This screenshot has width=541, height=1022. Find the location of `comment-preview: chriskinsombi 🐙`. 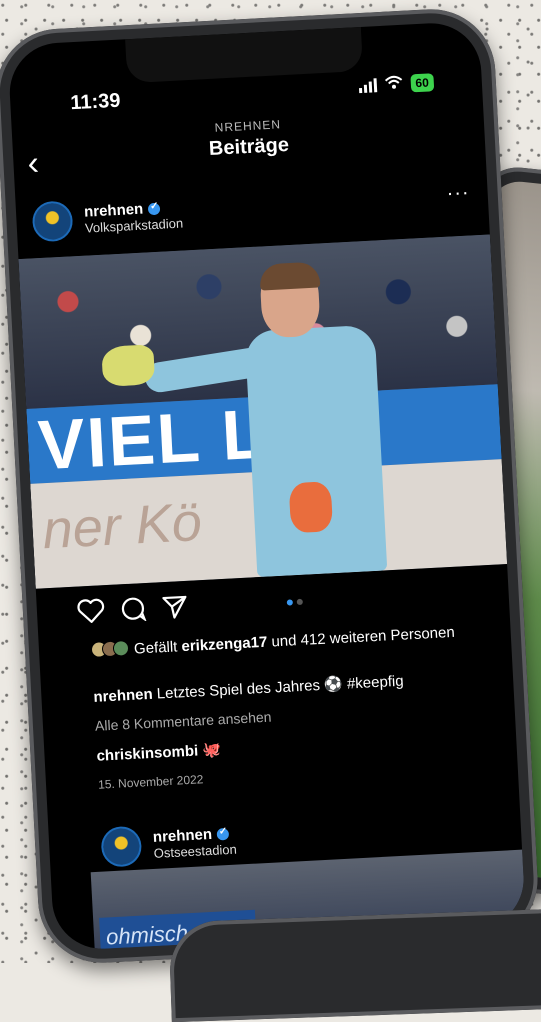

comment-preview: chriskinsombi 🐙 is located at coordinates (158, 752).